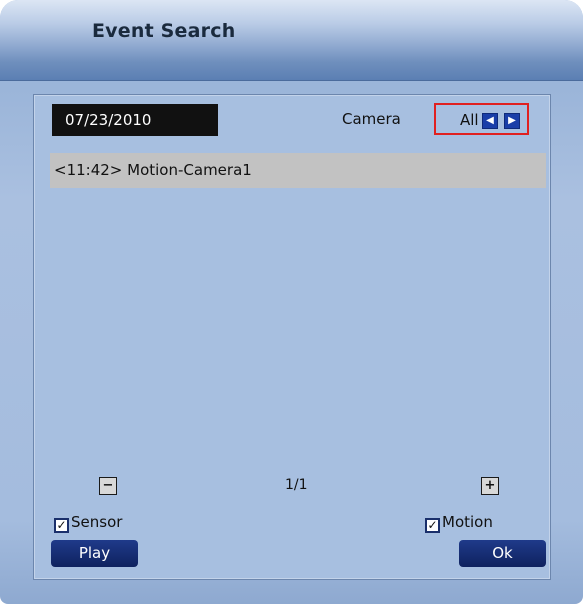  What do you see at coordinates (108, 486) in the screenshot?
I see `previous-page-button: −` at bounding box center [108, 486].